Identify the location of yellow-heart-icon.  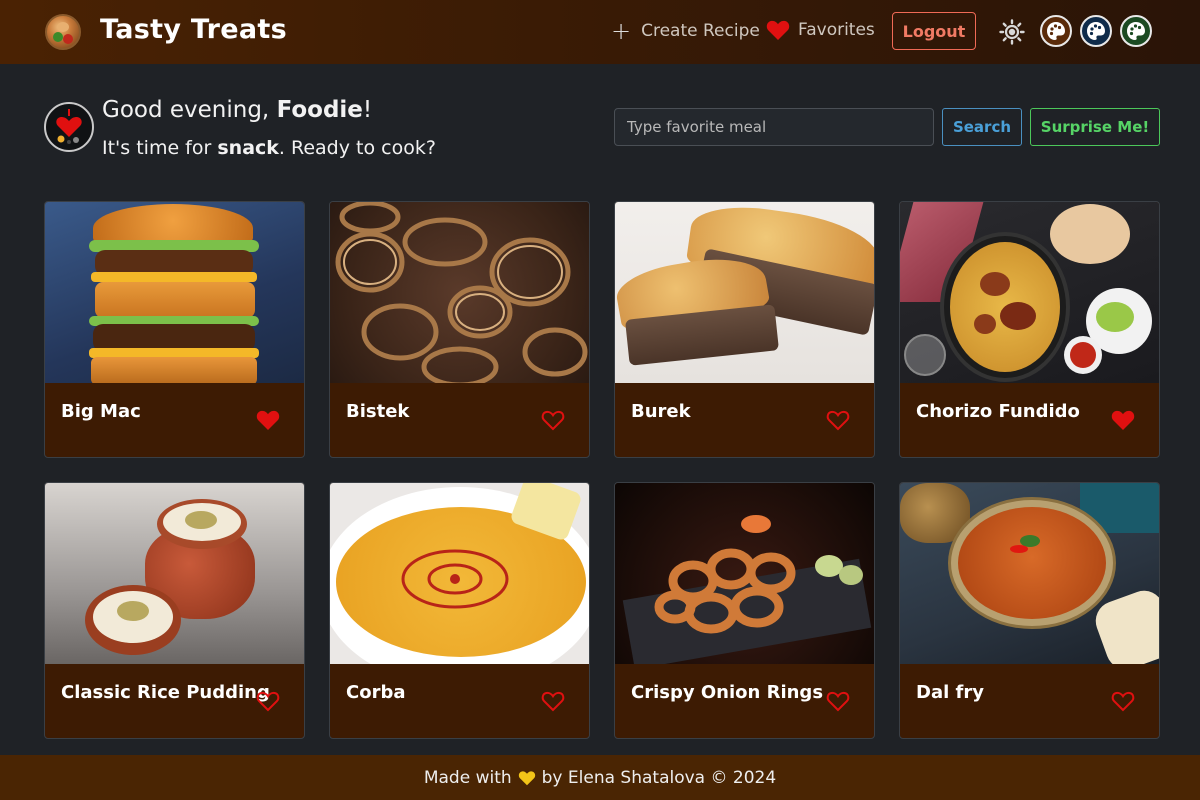
(526, 777).